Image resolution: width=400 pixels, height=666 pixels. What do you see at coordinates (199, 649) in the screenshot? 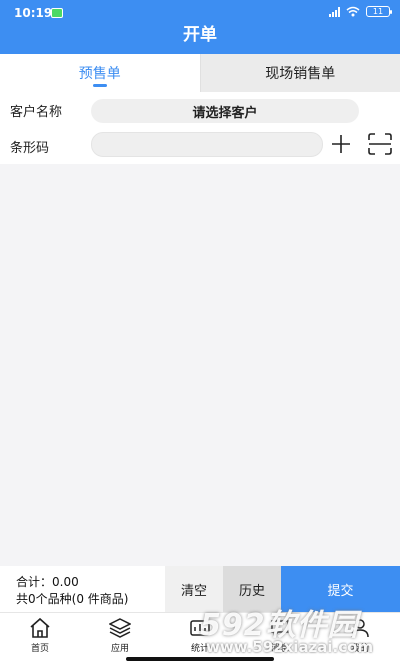
I see `nav-stats-label: 统计` at bounding box center [199, 649].